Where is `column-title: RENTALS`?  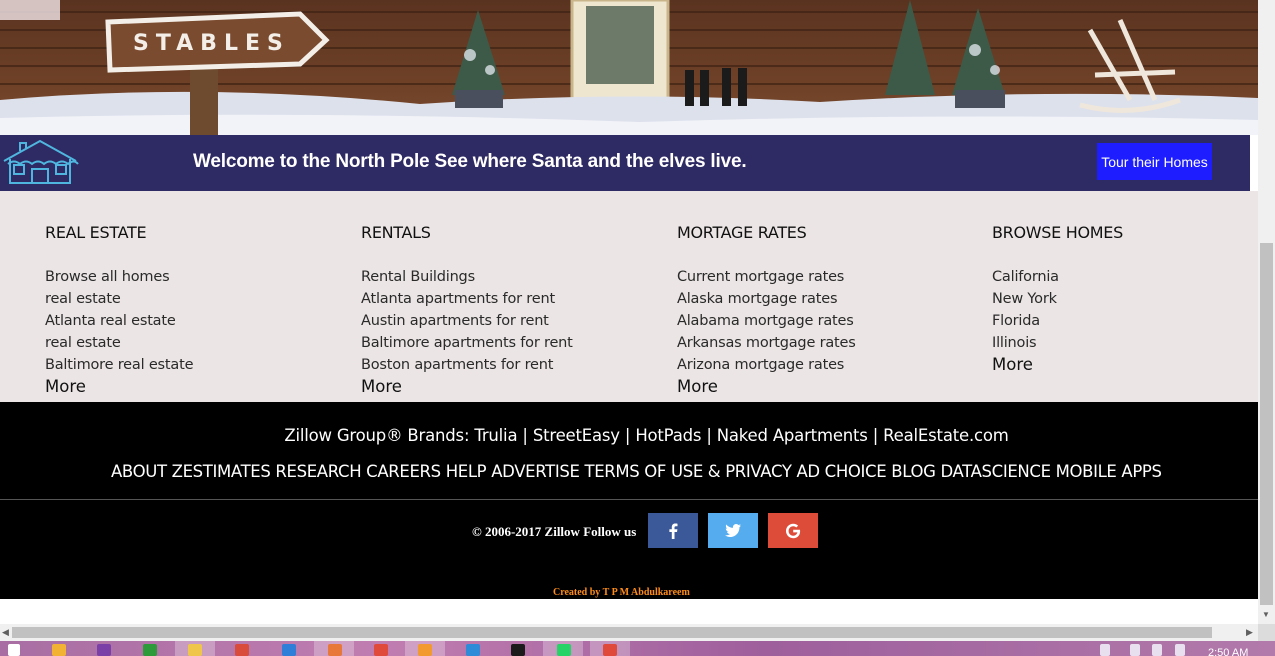
column-title: RENTALS is located at coordinates (396, 232).